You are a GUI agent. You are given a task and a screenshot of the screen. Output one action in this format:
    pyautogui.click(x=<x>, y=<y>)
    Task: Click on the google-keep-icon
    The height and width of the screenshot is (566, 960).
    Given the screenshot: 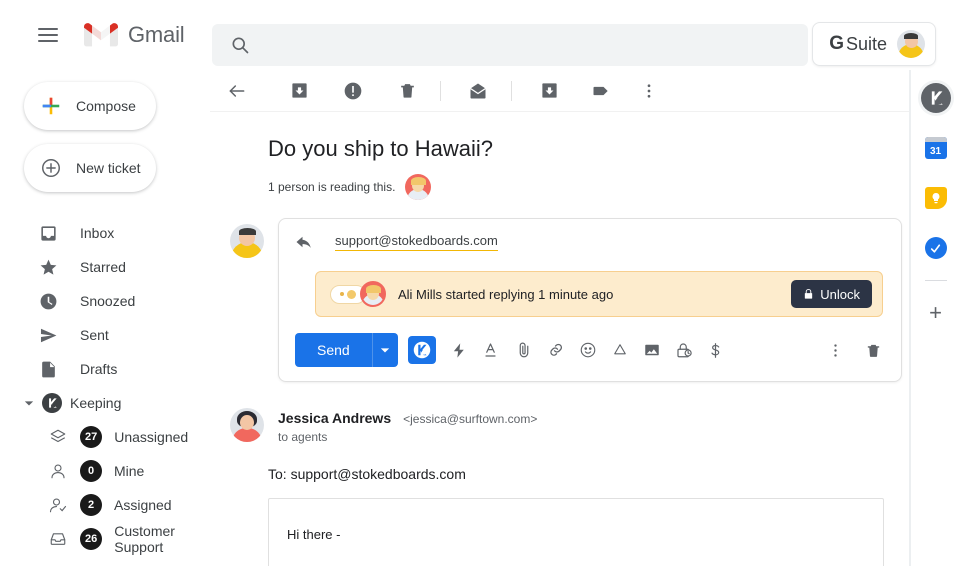 What is the action you would take?
    pyautogui.click(x=935, y=198)
    